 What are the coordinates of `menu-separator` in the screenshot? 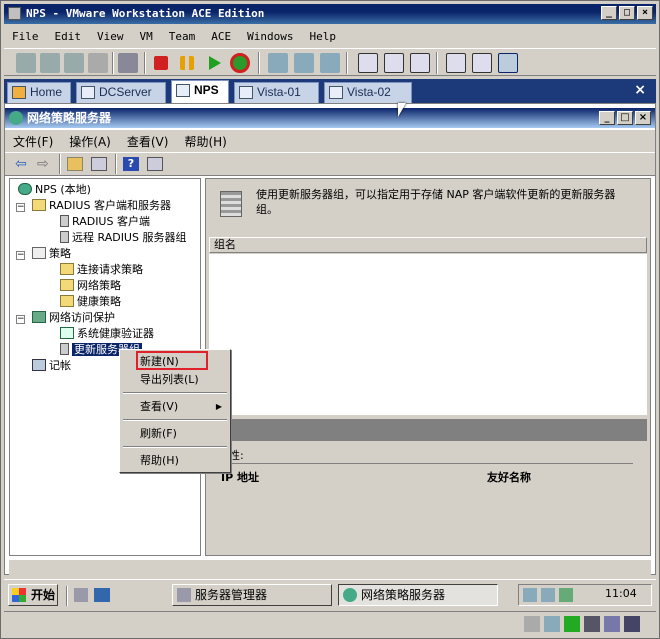 It's located at (175, 393).